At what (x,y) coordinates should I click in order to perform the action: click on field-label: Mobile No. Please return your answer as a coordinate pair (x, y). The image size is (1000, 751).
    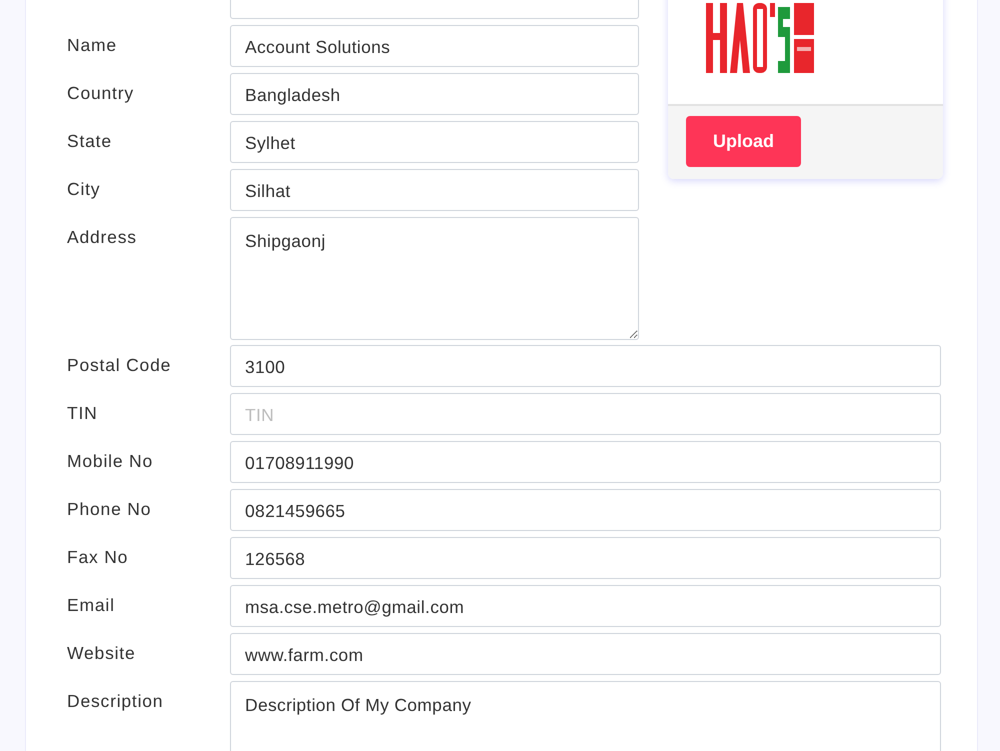
    Looking at the image, I should click on (110, 460).